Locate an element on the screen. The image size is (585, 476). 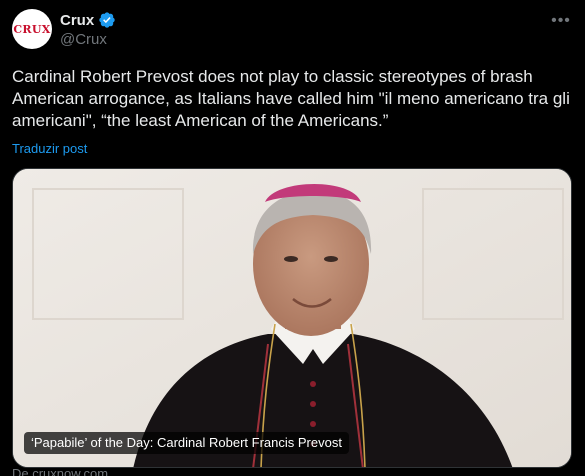
card-source-domain: De cruxnow.com is located at coordinates (60, 471).